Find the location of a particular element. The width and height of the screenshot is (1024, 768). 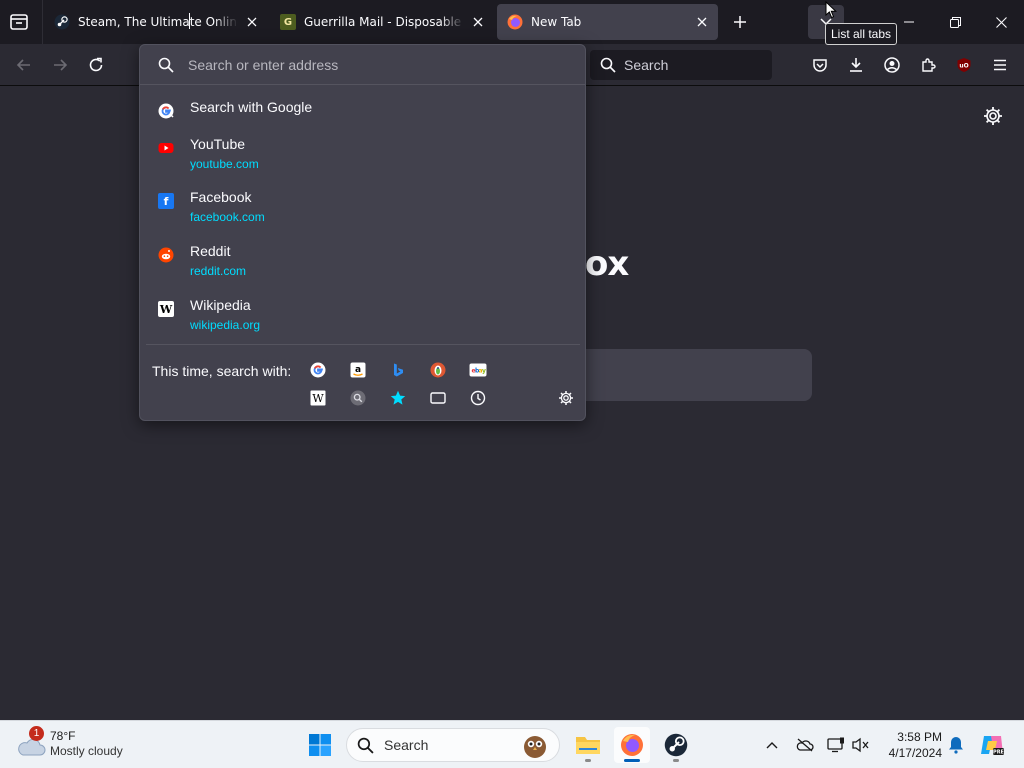

urlbar is located at coordinates (362, 65).